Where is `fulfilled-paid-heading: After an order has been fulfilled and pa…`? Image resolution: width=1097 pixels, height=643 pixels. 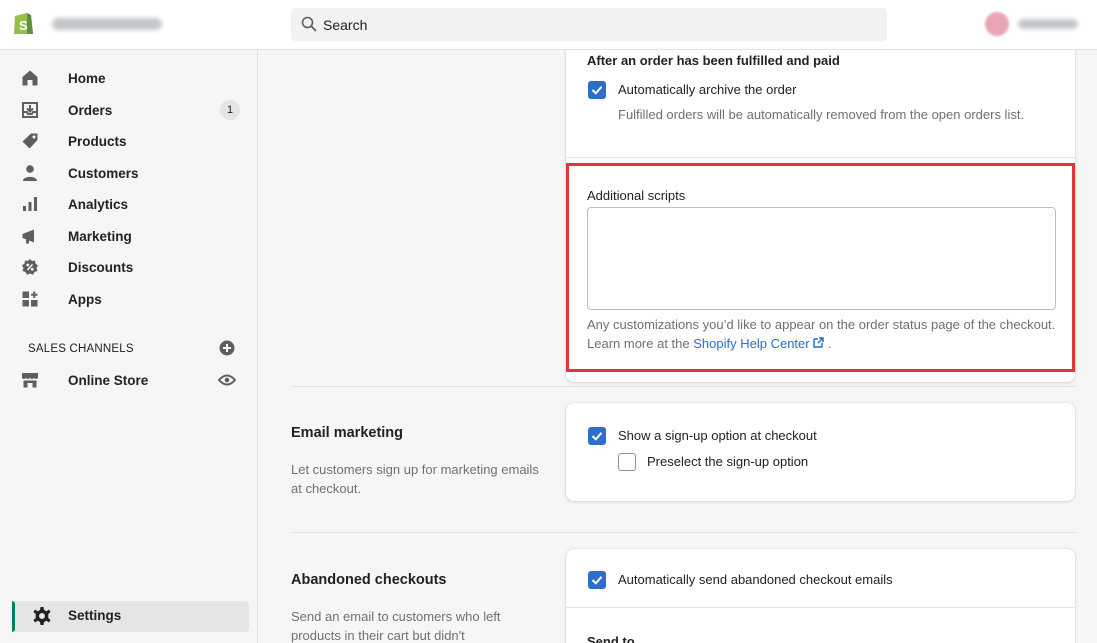 fulfilled-paid-heading: After an order has been fulfilled and pa… is located at coordinates (713, 60).